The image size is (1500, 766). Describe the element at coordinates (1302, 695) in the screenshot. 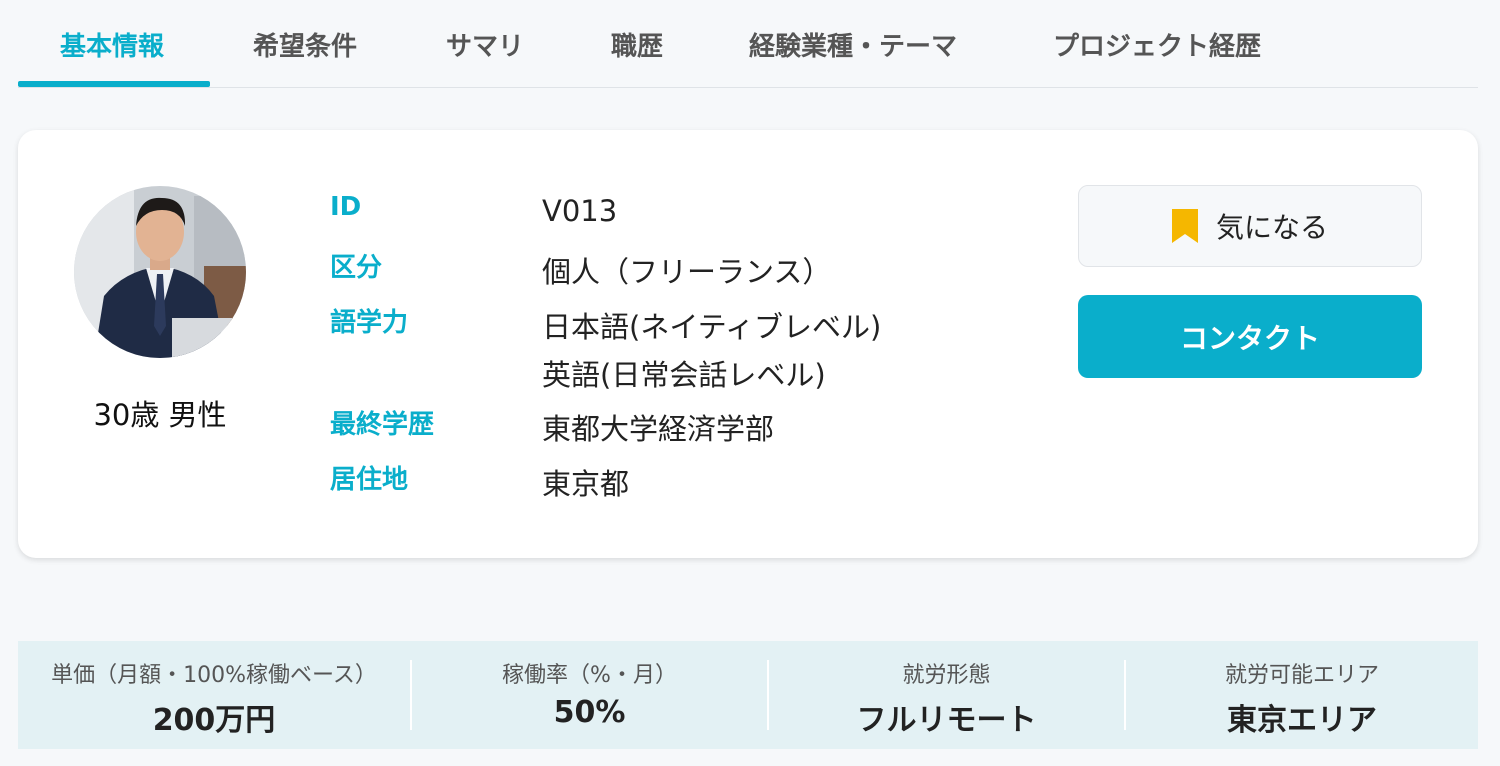

I see `stat-area: 就労可能エリア 東京エリア` at that location.